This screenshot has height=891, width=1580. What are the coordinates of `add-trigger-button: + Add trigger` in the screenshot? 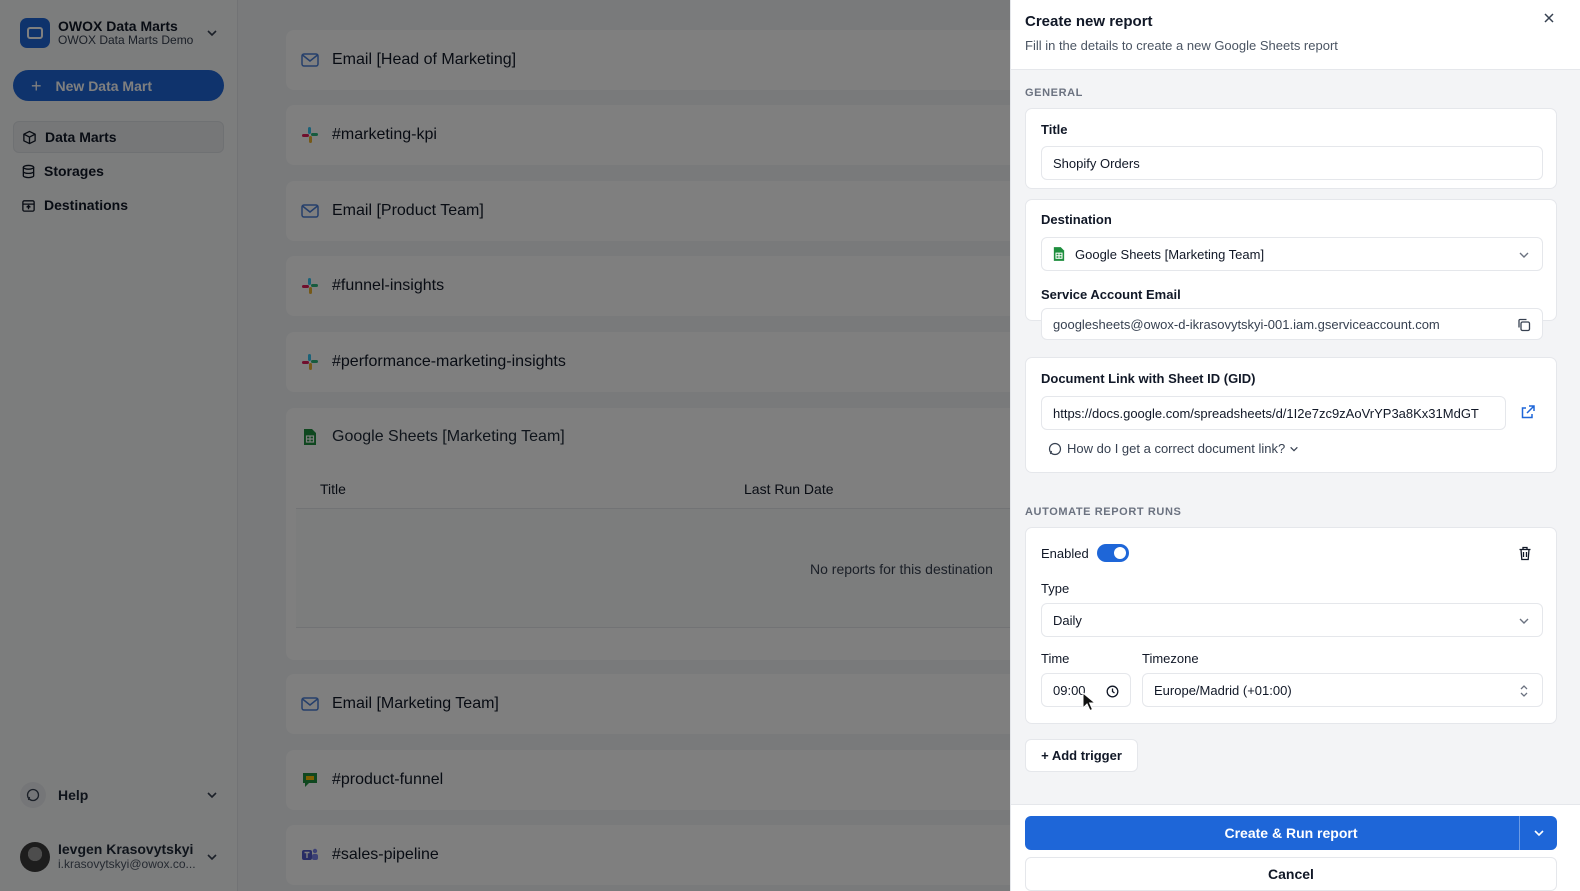 It's located at (1081, 755).